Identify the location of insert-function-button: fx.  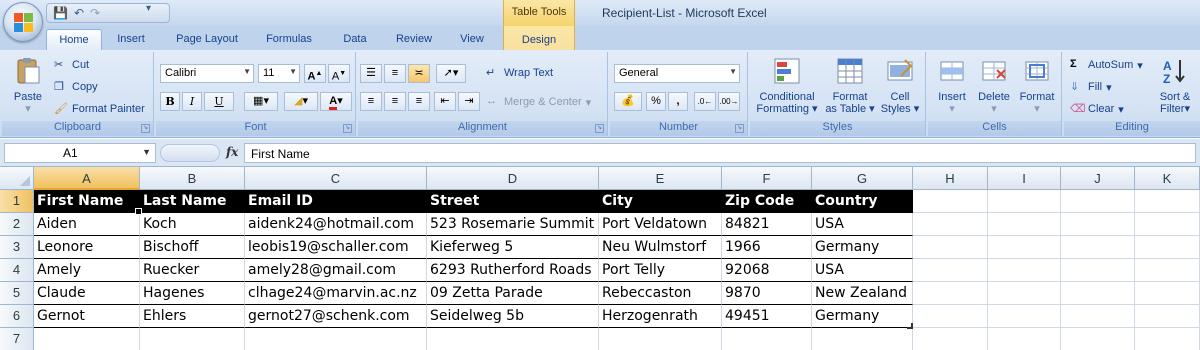
(232, 152).